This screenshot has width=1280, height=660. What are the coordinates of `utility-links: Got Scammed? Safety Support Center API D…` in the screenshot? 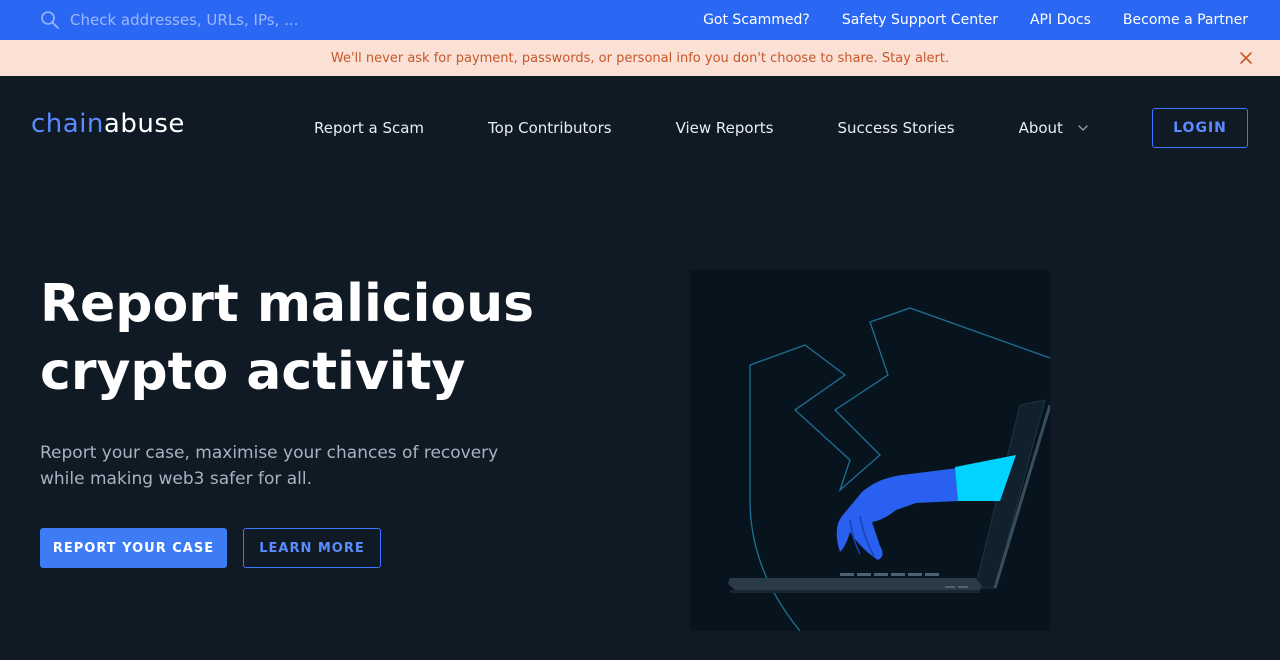 It's located at (959, 20).